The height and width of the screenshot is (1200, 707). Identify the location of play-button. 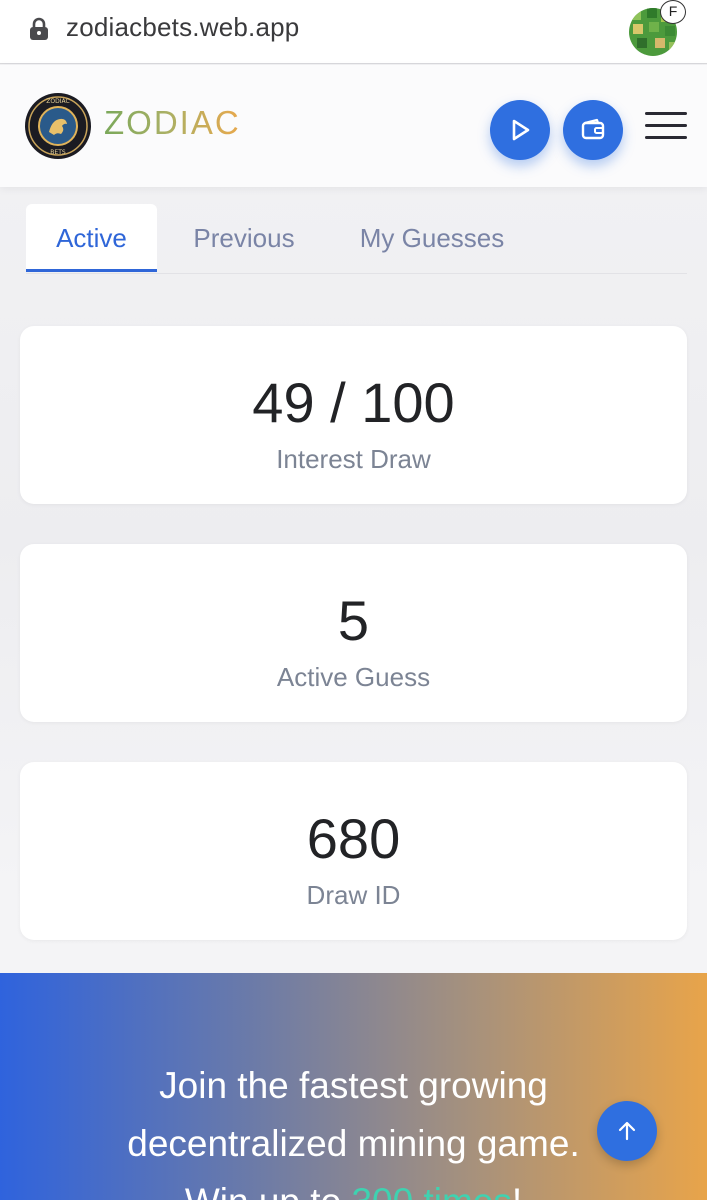
(520, 130).